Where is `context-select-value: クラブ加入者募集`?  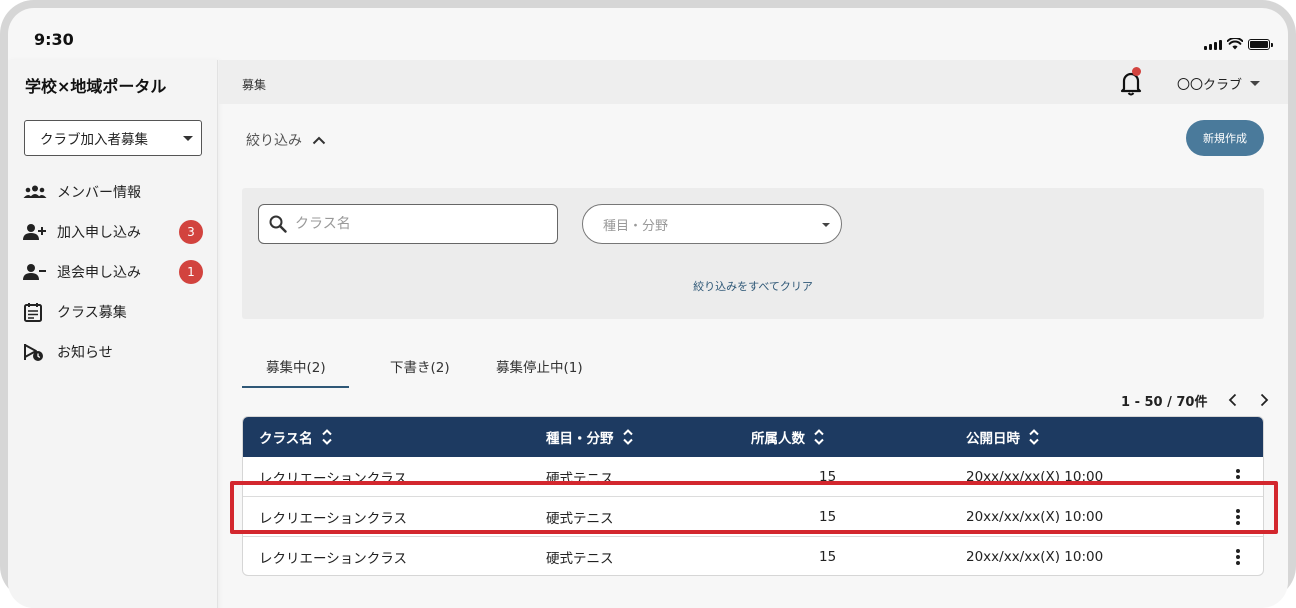 context-select-value: クラブ加入者募集 is located at coordinates (94, 140).